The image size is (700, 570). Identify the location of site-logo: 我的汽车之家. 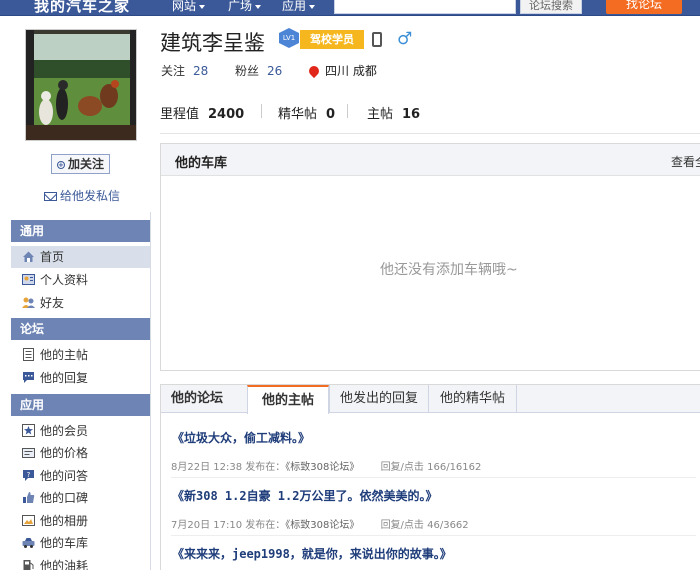
(82, 8).